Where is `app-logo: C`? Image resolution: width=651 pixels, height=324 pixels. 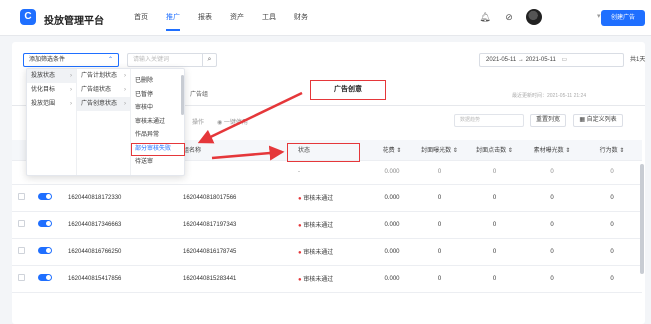
app-logo: C is located at coordinates (28, 17).